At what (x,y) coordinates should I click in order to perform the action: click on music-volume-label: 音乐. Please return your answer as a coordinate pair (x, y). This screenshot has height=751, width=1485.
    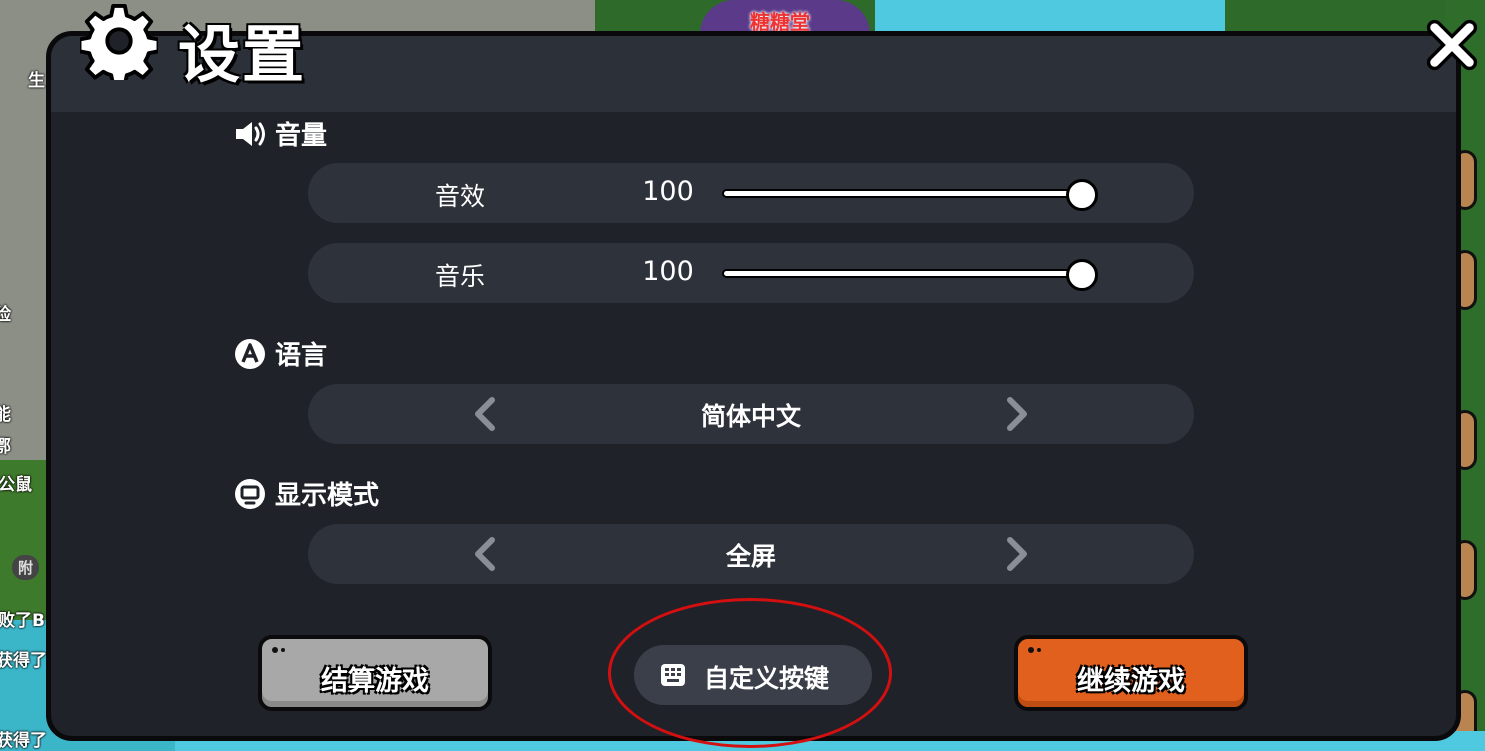
    Looking at the image, I should click on (459, 276).